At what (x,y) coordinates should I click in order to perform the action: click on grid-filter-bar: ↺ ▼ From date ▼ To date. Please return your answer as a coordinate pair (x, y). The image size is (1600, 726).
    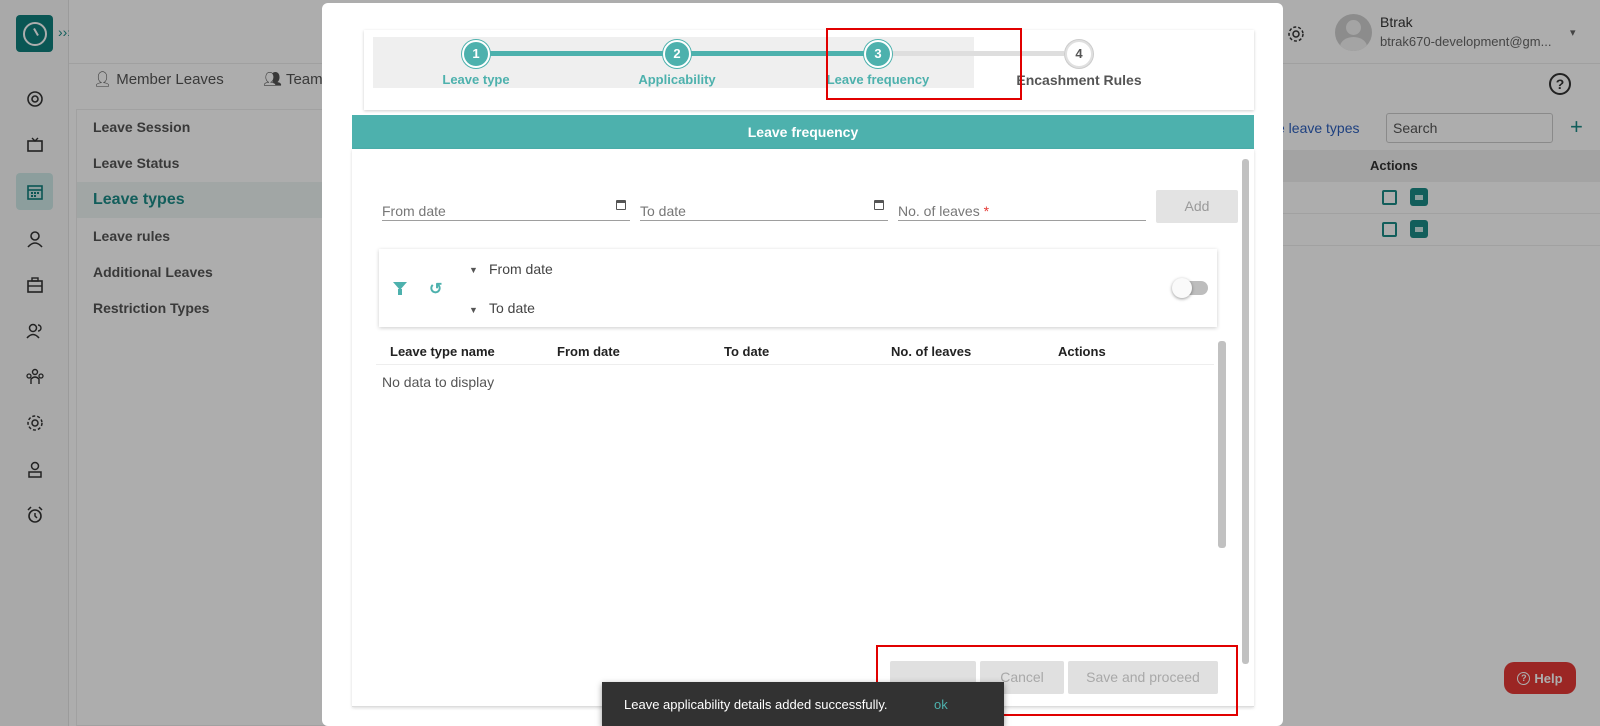
    Looking at the image, I should click on (798, 288).